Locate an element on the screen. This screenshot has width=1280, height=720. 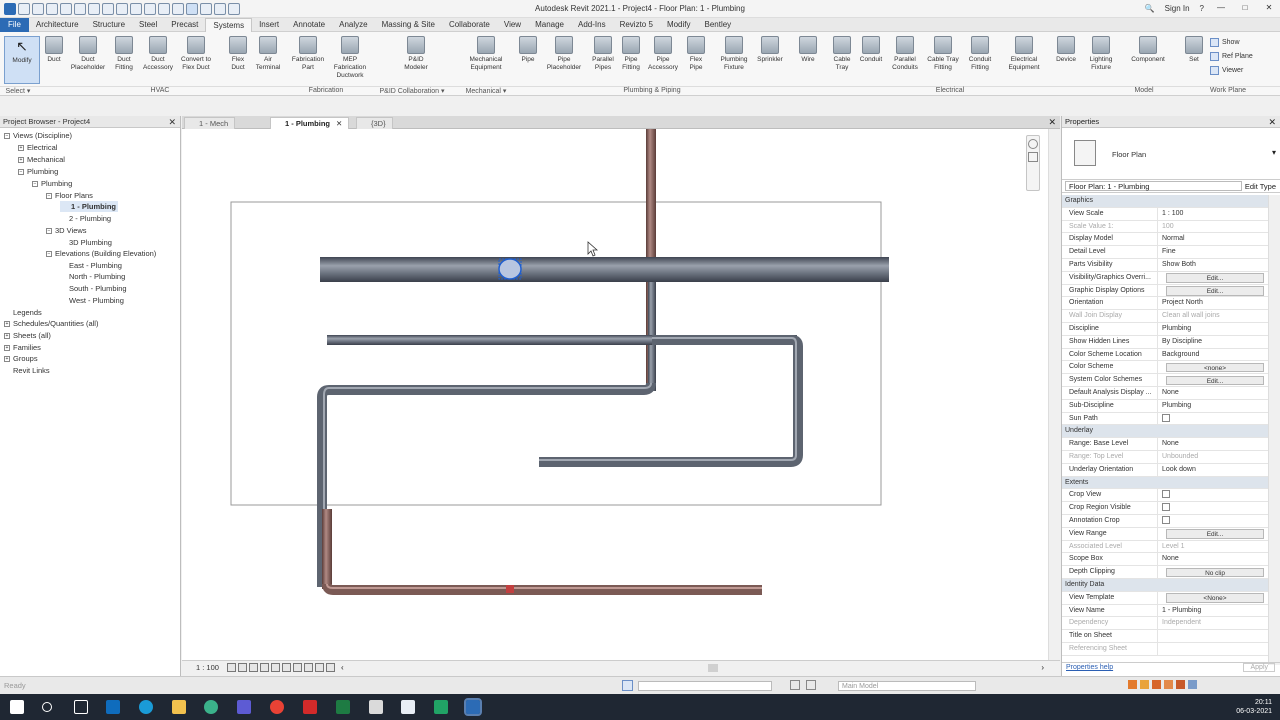
customize-qat-icon is located at coordinates (234, 8).